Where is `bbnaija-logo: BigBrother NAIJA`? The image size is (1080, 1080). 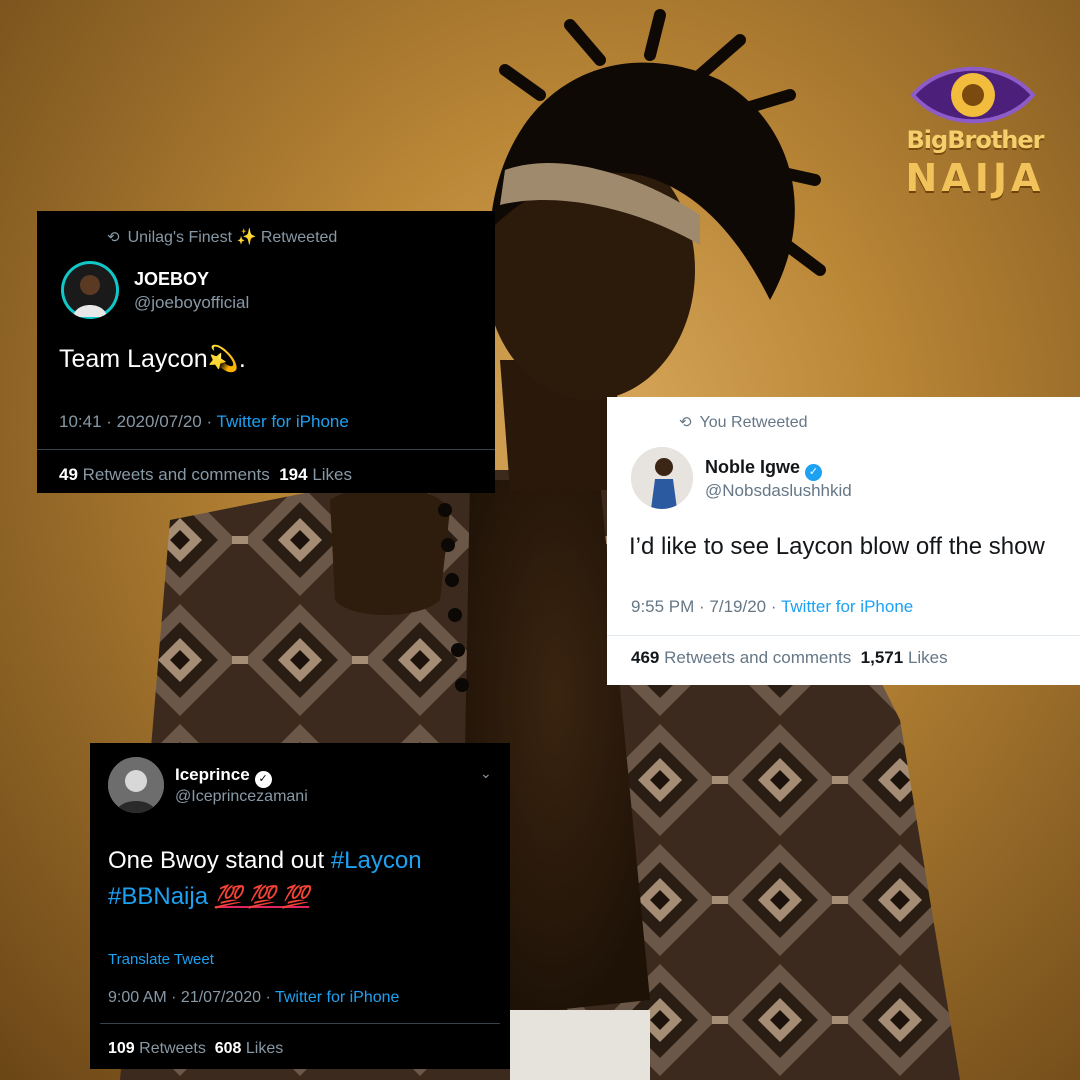
bbnaija-logo: BigBrother NAIJA is located at coordinates (975, 127).